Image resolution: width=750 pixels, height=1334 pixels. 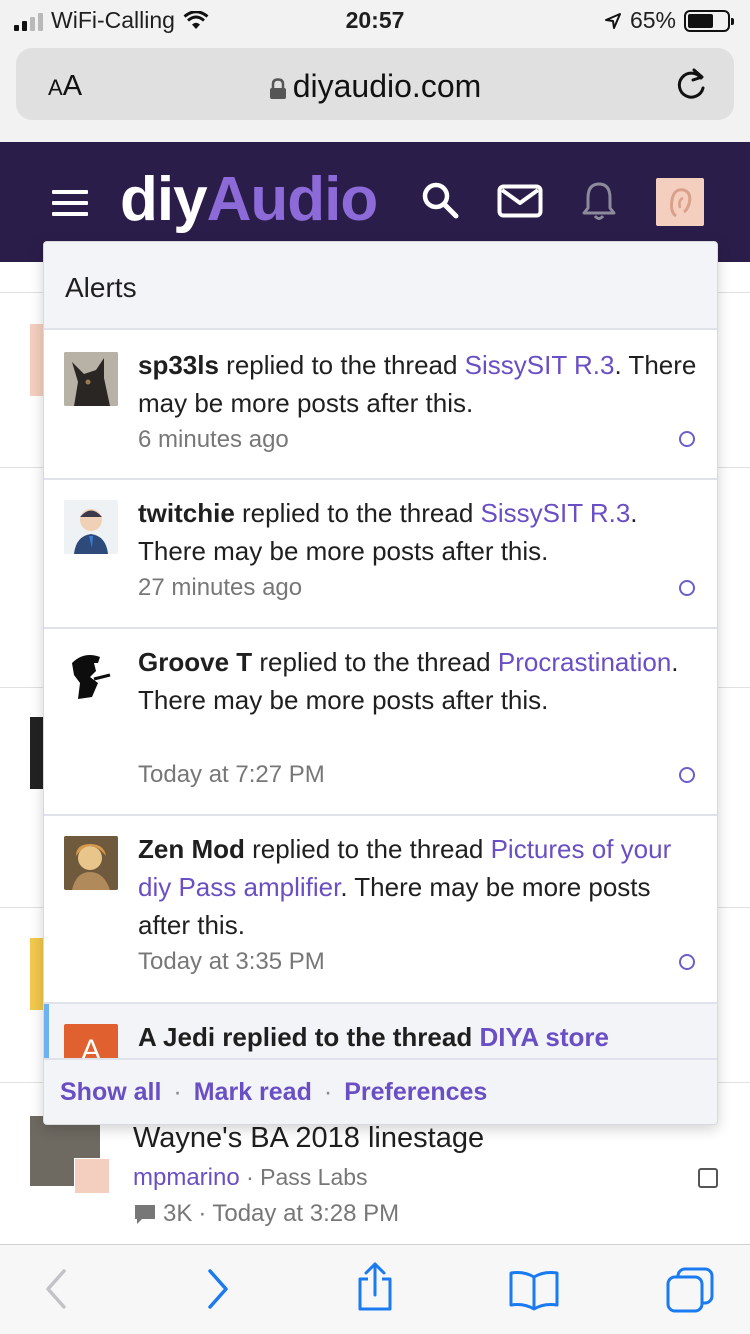 What do you see at coordinates (441, 201) in the screenshot?
I see `search-icon` at bounding box center [441, 201].